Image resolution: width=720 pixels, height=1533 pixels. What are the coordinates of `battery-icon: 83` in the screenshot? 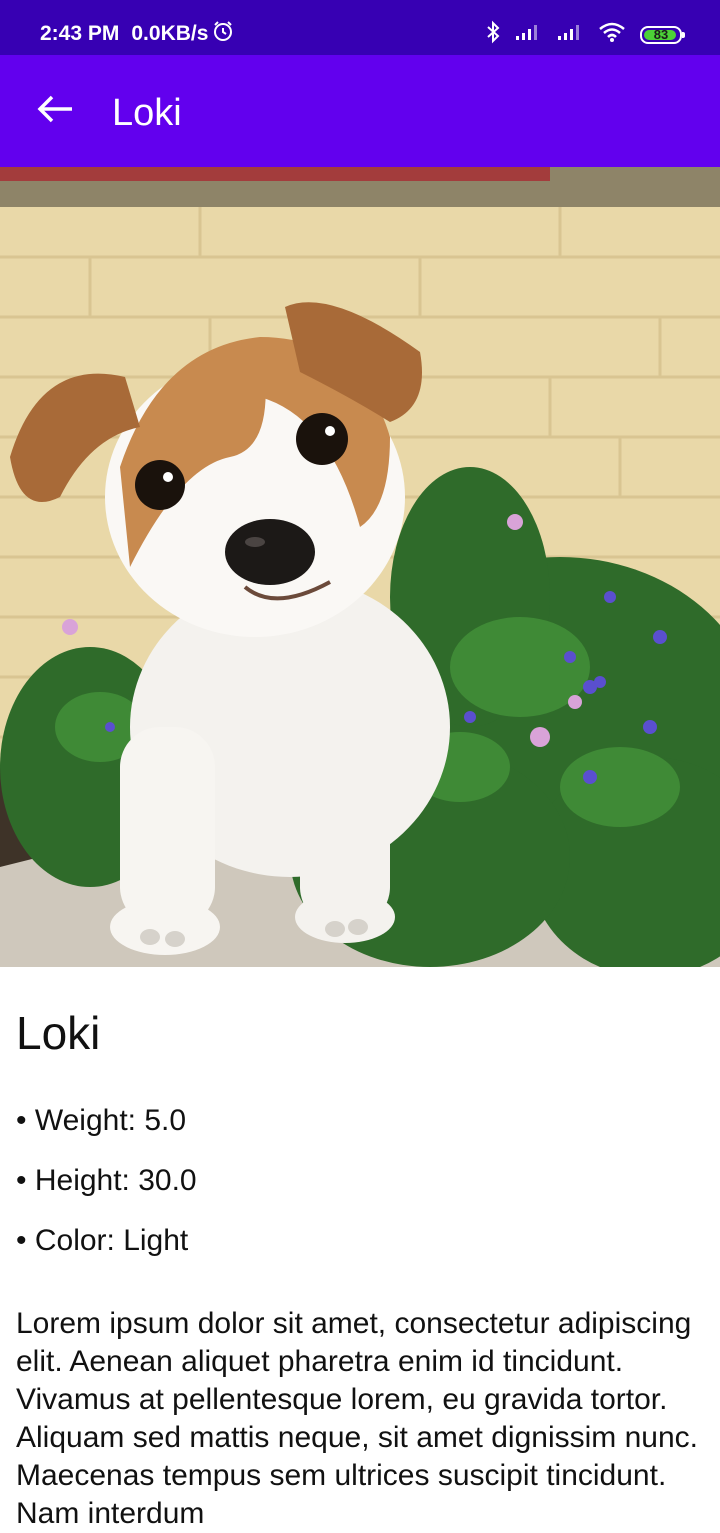 It's located at (662, 34).